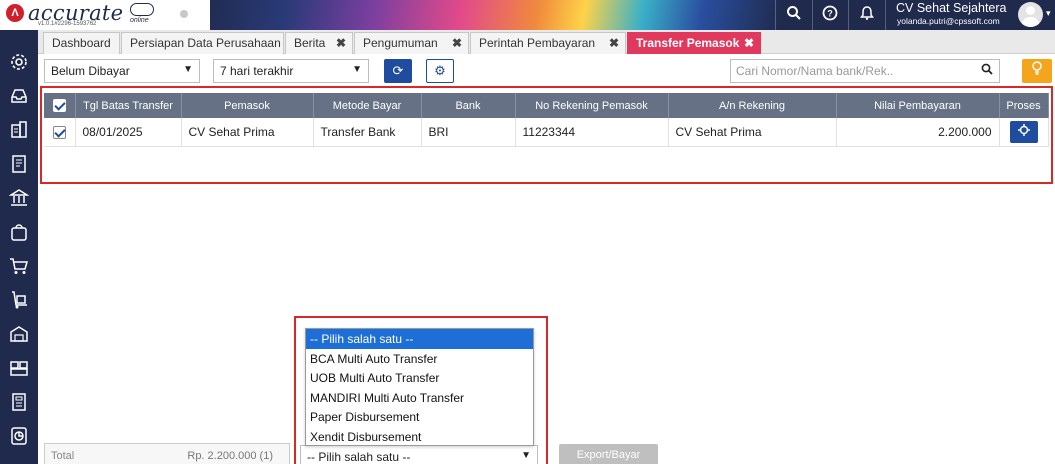 The image size is (1055, 464). What do you see at coordinates (419, 437) in the screenshot?
I see `dropdown-option-xendit: Xendit Disbursement` at bounding box center [419, 437].